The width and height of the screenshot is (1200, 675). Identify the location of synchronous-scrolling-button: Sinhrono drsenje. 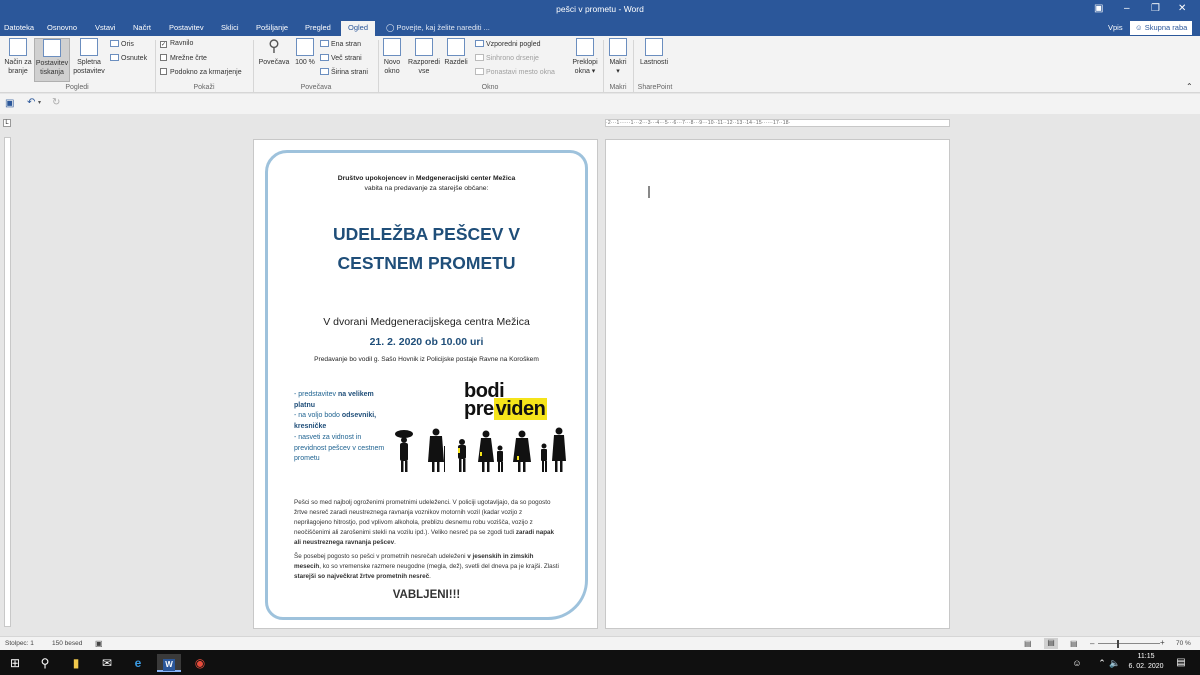
(507, 58).